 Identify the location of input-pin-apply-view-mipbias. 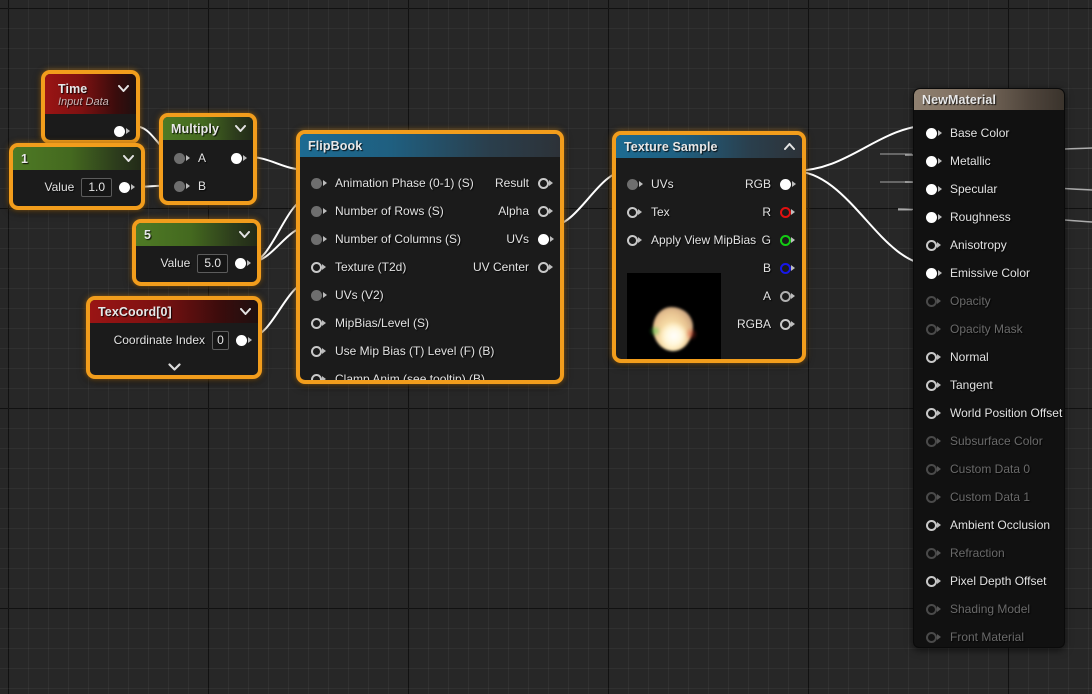
(632, 240).